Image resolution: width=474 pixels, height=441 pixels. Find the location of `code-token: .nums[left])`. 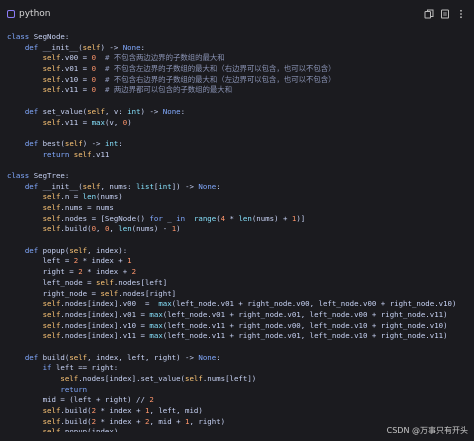

code-token: .nums[left]) is located at coordinates (229, 378).